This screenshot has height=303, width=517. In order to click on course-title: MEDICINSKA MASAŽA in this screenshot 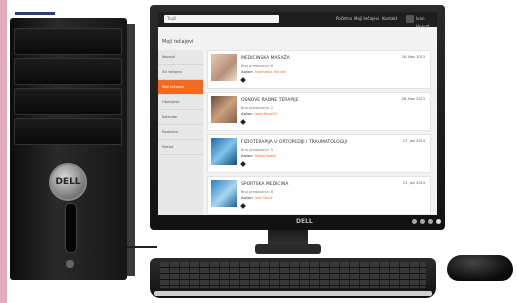, I will do `click(265, 58)`.